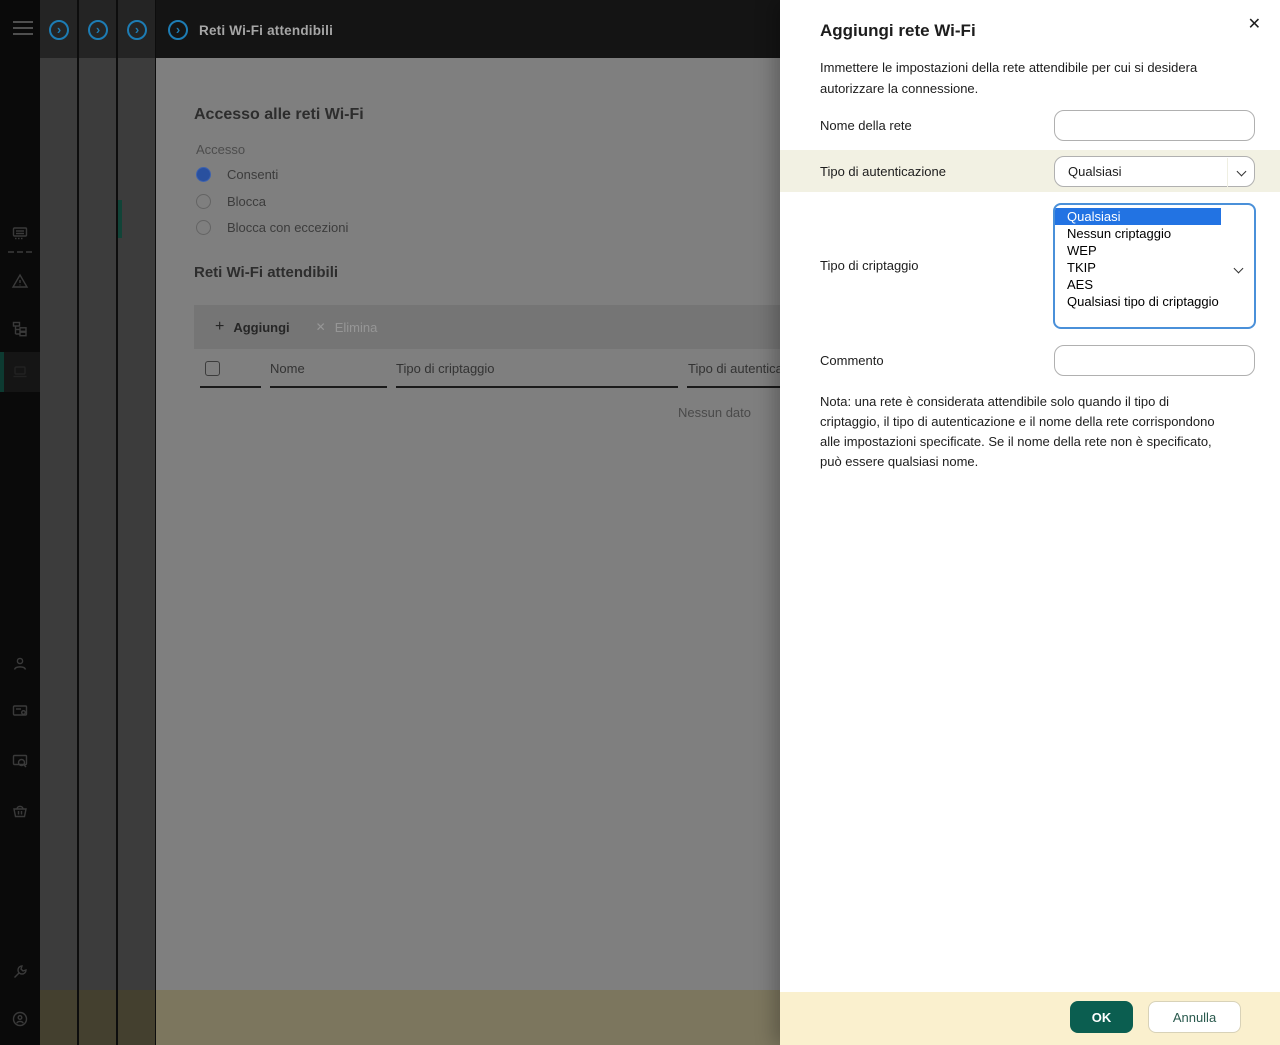  Describe the element at coordinates (20, 522) in the screenshot. I see `app-sidebar` at that location.